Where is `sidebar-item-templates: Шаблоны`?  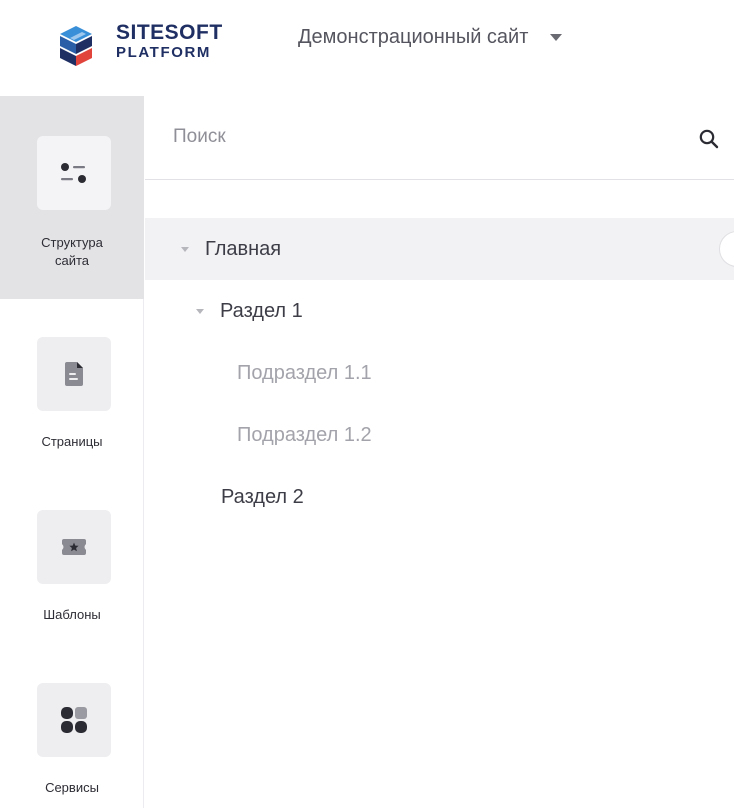
sidebar-item-templates: Шаблоны is located at coordinates (72, 575).